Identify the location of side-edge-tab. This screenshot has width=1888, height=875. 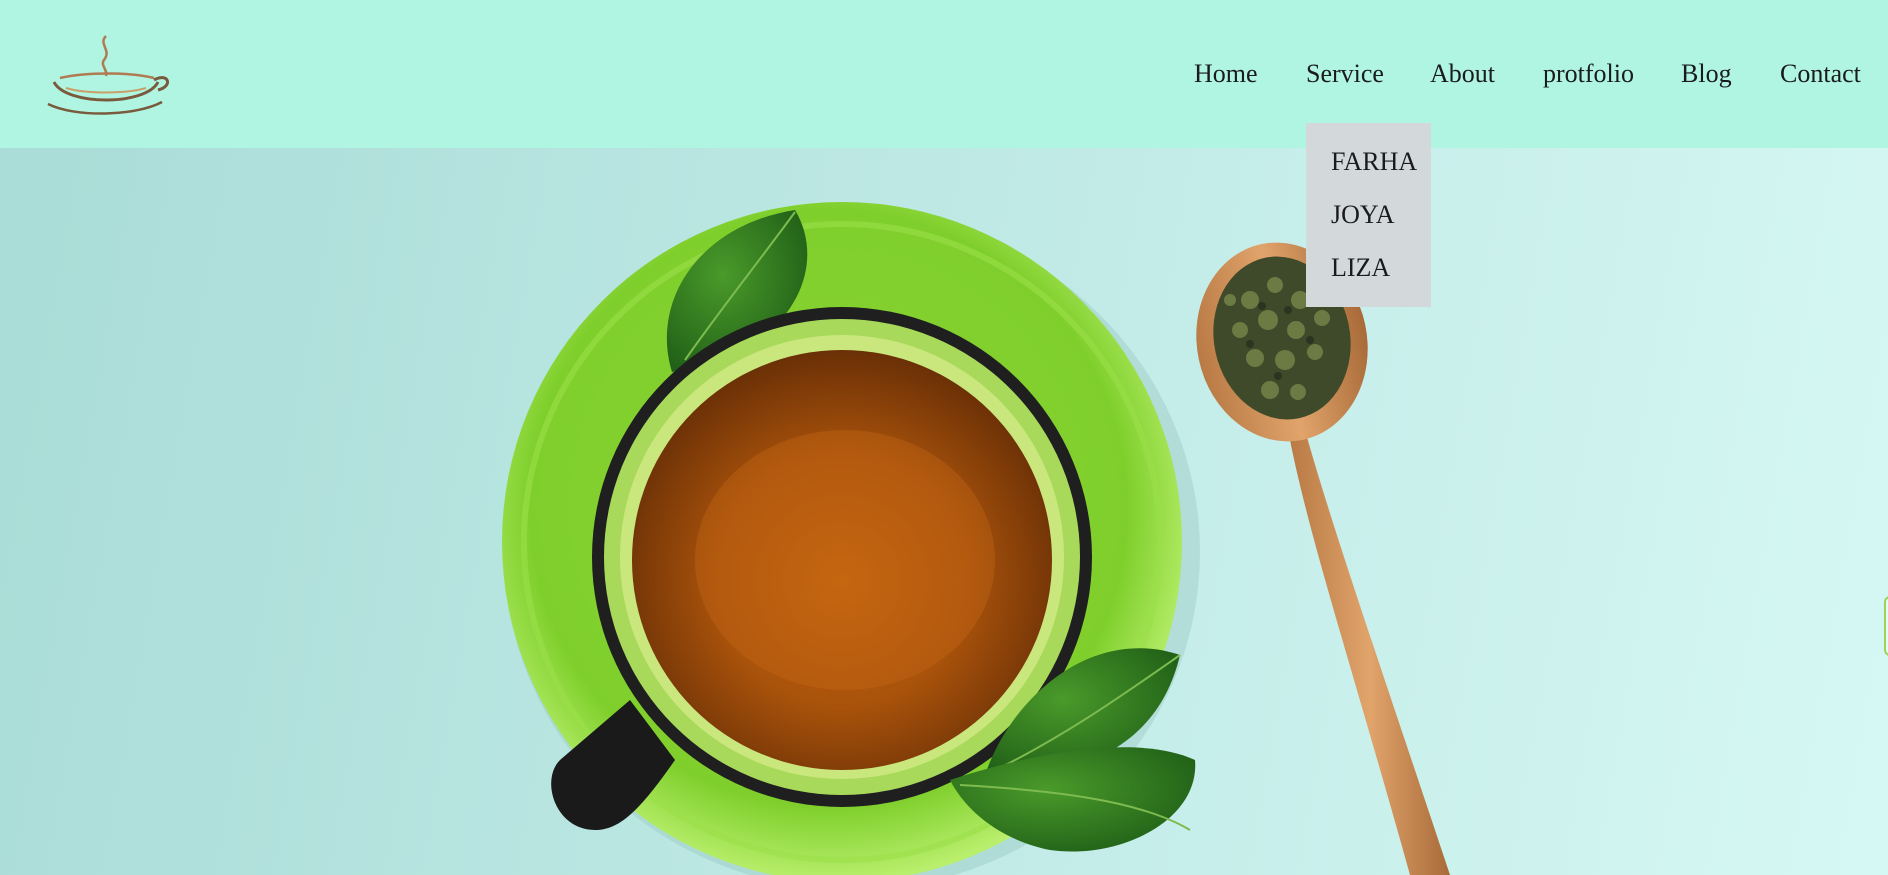
(1886, 626).